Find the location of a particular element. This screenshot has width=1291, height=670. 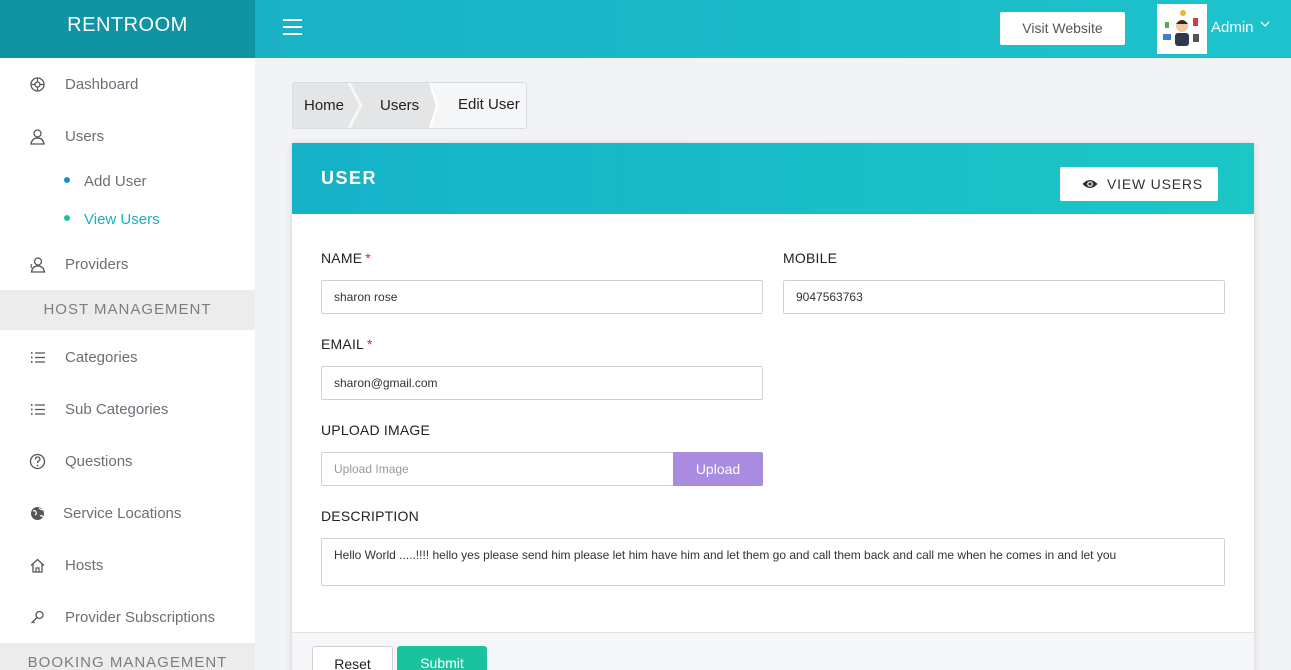

sidebar-item-provider-subscriptions: Provider Subscriptions is located at coordinates (127, 617).